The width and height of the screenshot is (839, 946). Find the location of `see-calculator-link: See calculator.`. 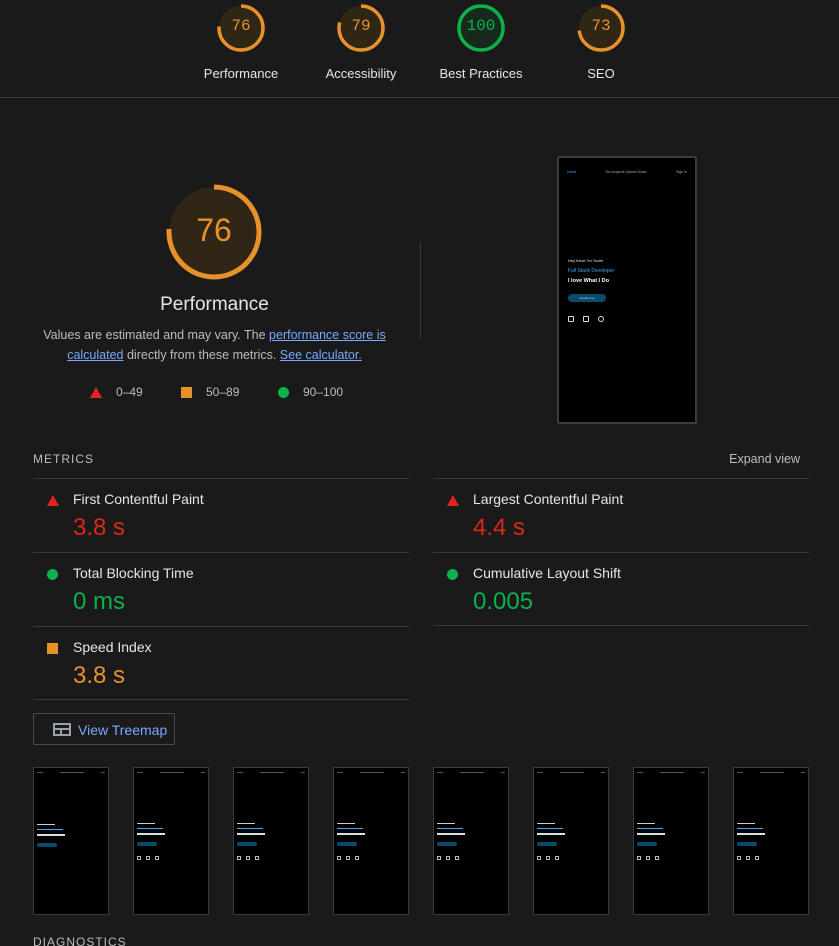

see-calculator-link: See calculator. is located at coordinates (321, 355).